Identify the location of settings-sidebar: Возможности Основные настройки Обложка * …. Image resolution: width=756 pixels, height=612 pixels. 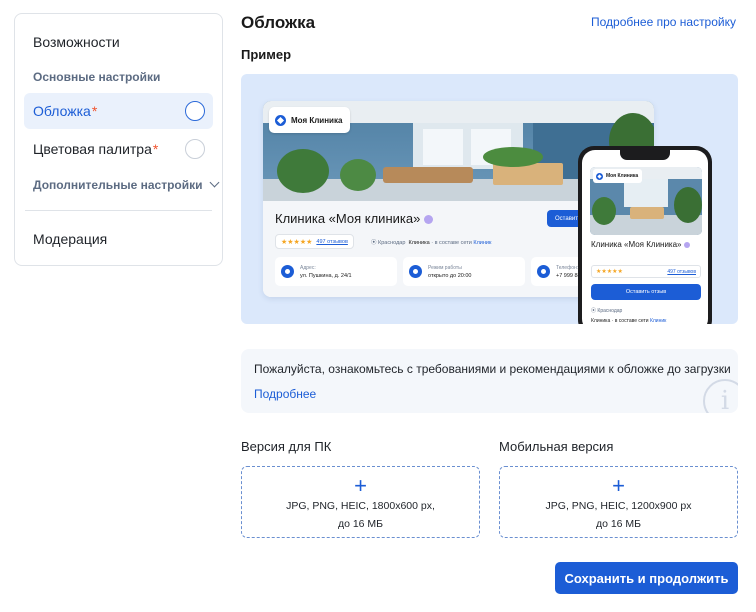
(118, 139).